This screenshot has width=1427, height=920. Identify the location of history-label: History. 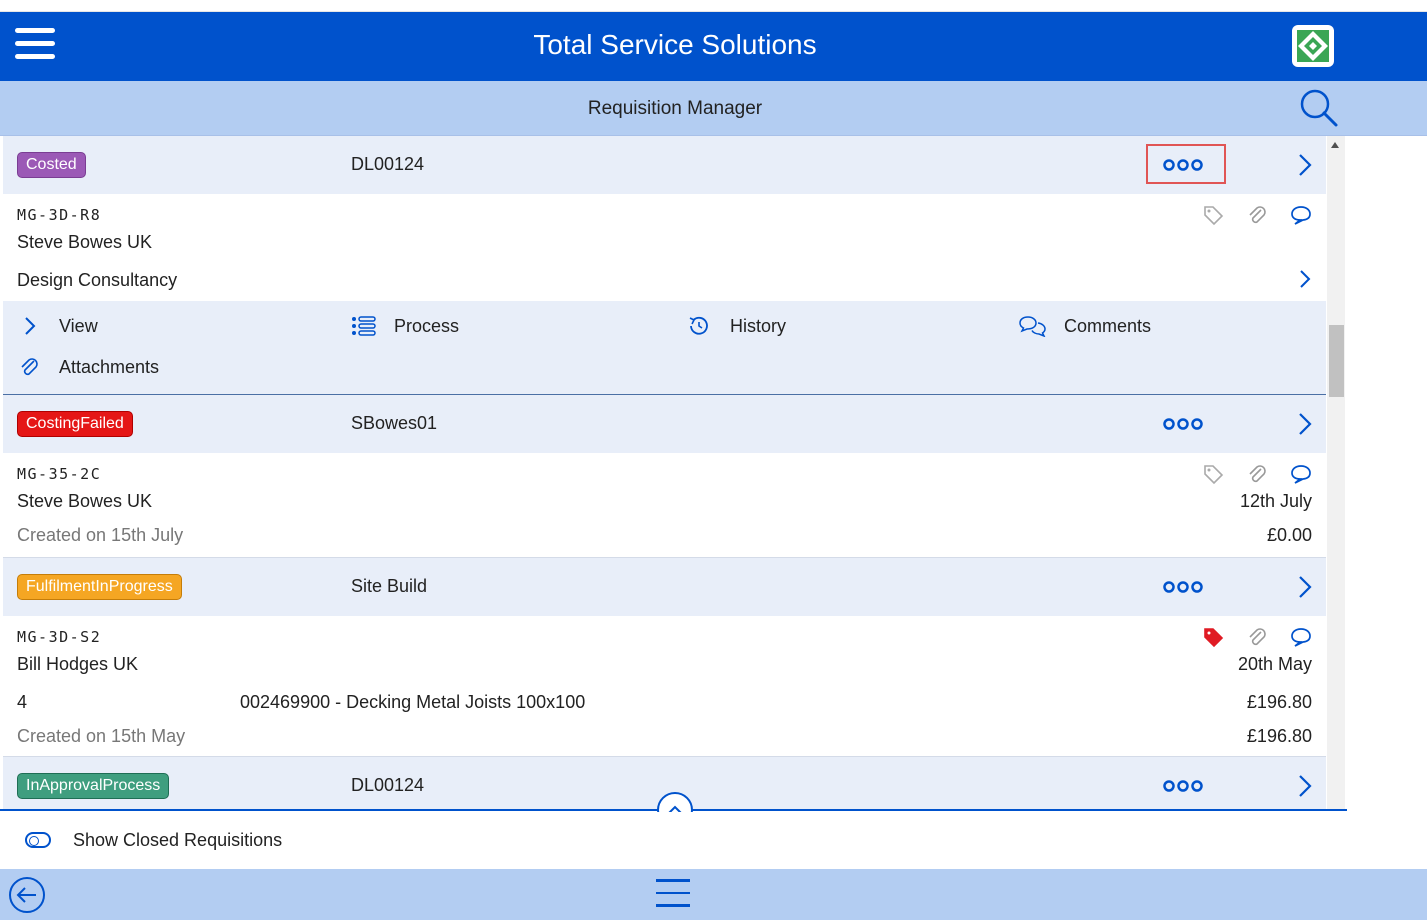
(758, 325).